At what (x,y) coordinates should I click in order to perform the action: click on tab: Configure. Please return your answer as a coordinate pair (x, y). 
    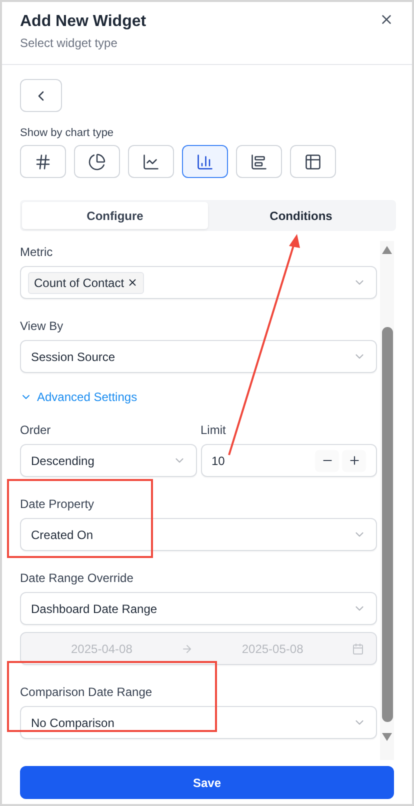
    Looking at the image, I should click on (115, 215).